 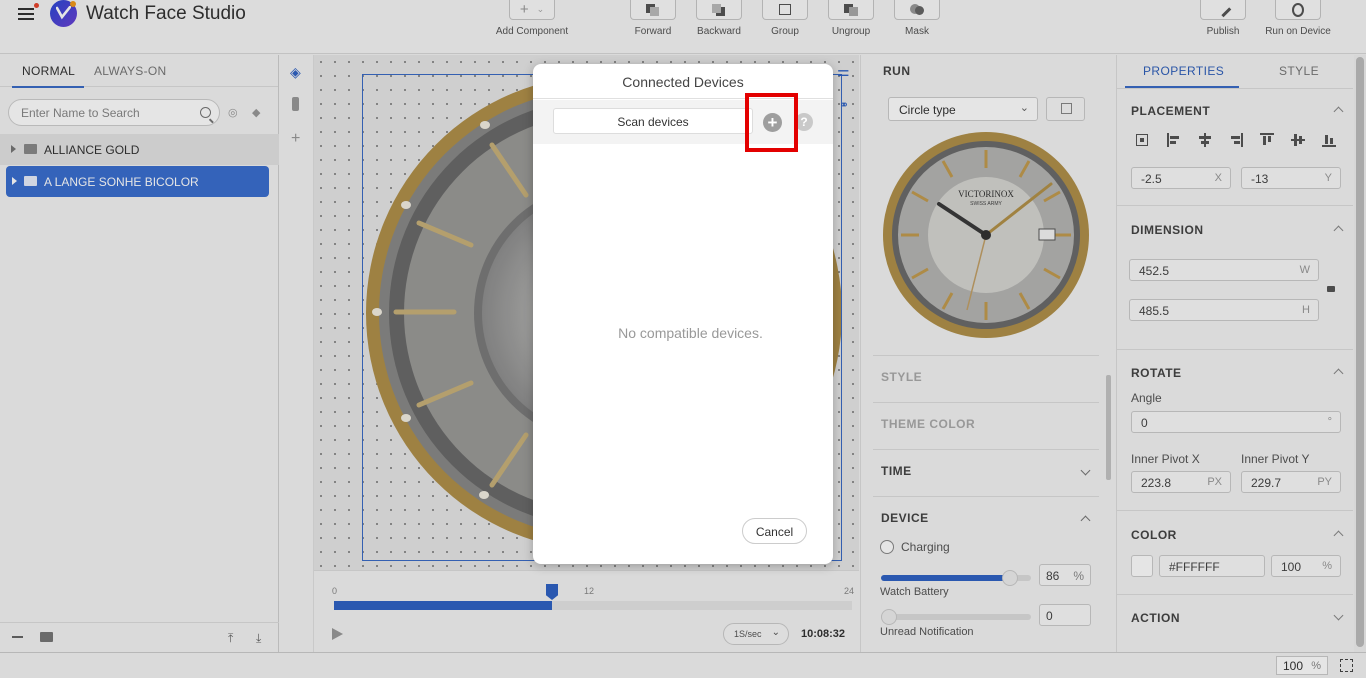 I want to click on empty-device-message: No compatible devices., so click(x=690, y=333).